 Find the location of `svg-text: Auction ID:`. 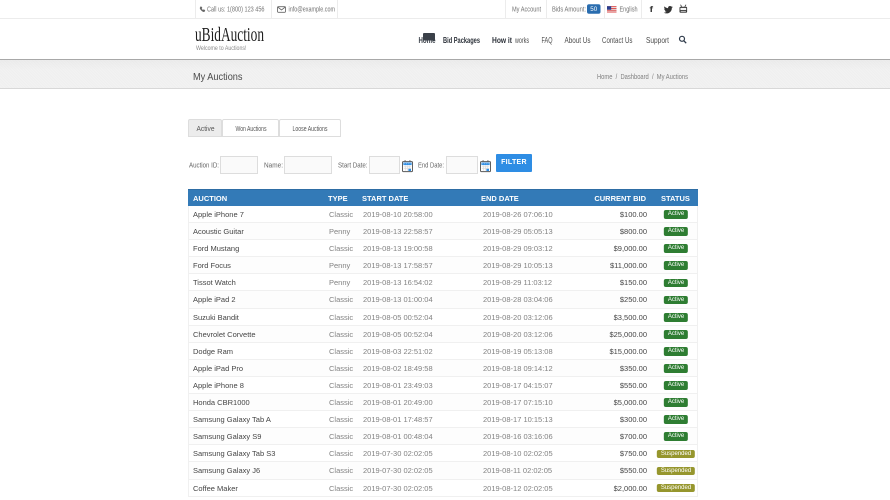

svg-text: Auction ID: is located at coordinates (204, 165).